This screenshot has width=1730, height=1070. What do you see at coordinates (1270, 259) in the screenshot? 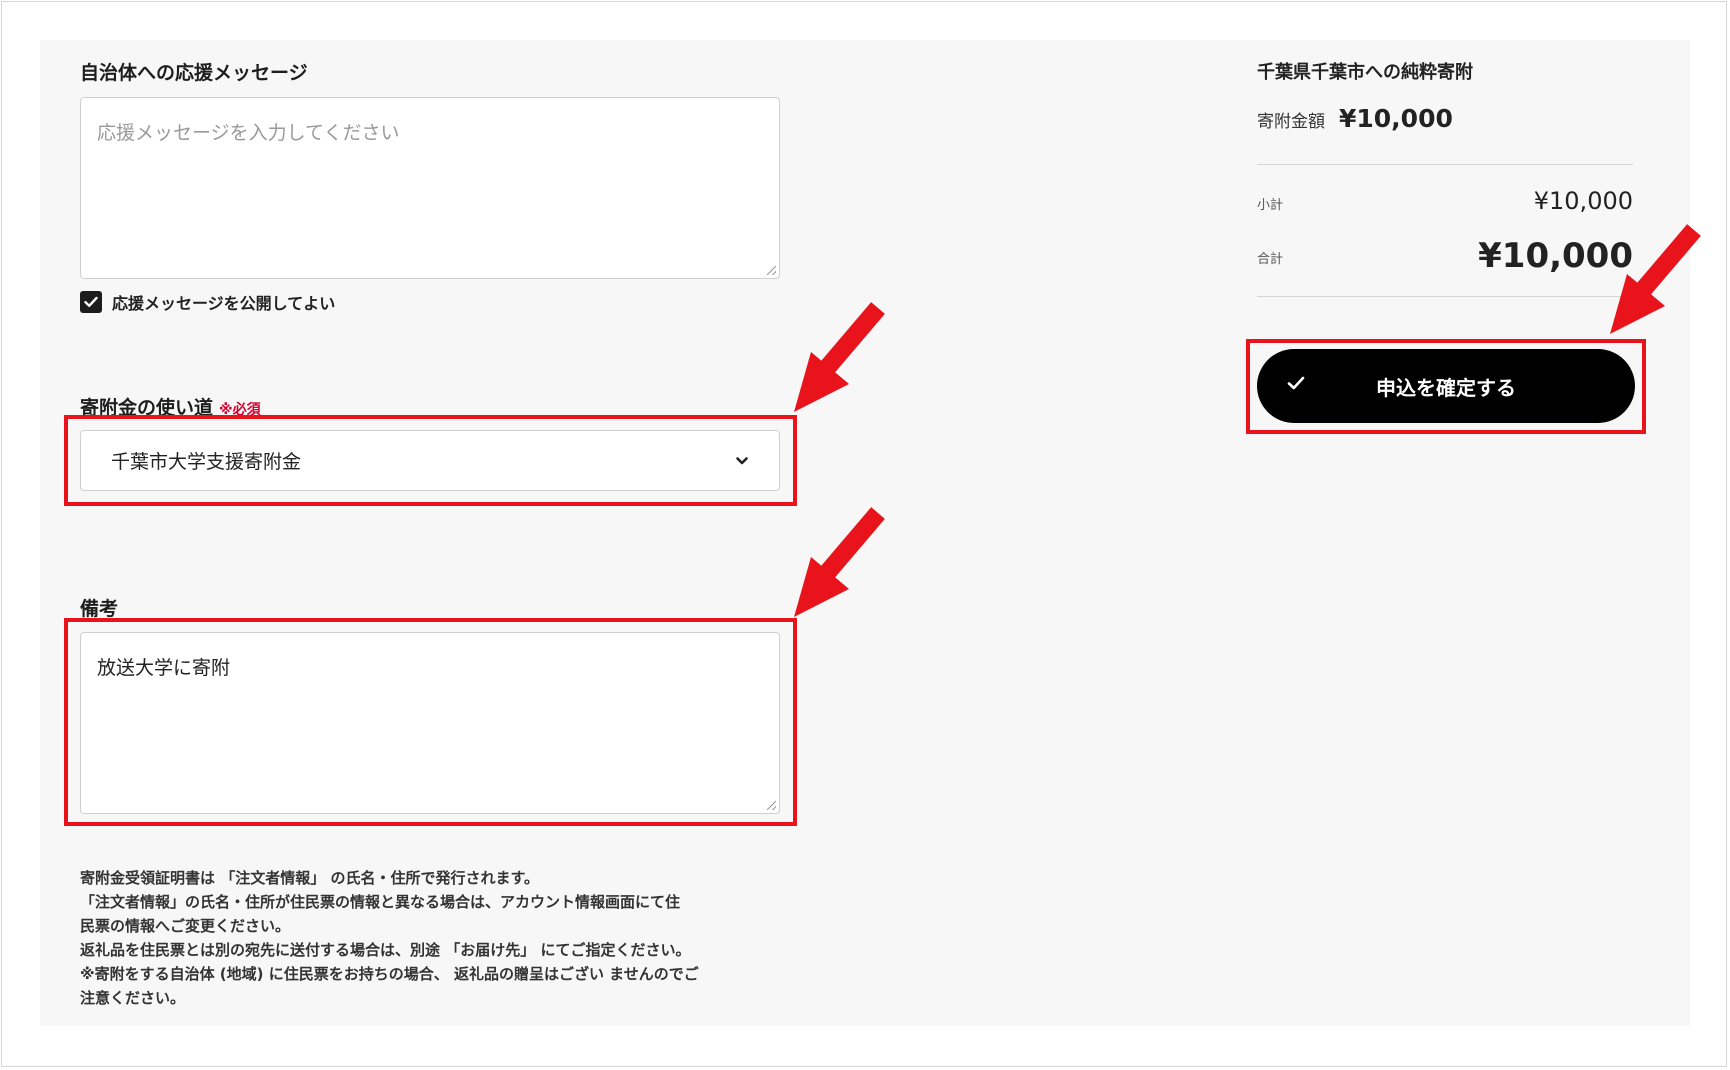
I see `total-label: 合計` at bounding box center [1270, 259].